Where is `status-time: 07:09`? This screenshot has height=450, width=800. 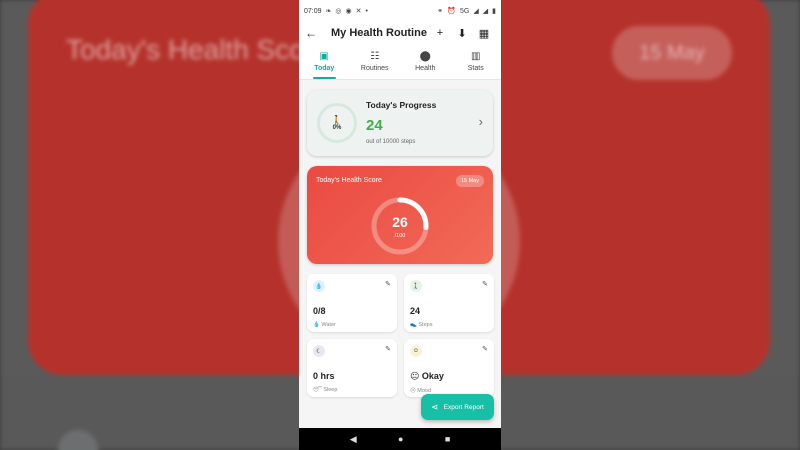 status-time: 07:09 is located at coordinates (313, 11).